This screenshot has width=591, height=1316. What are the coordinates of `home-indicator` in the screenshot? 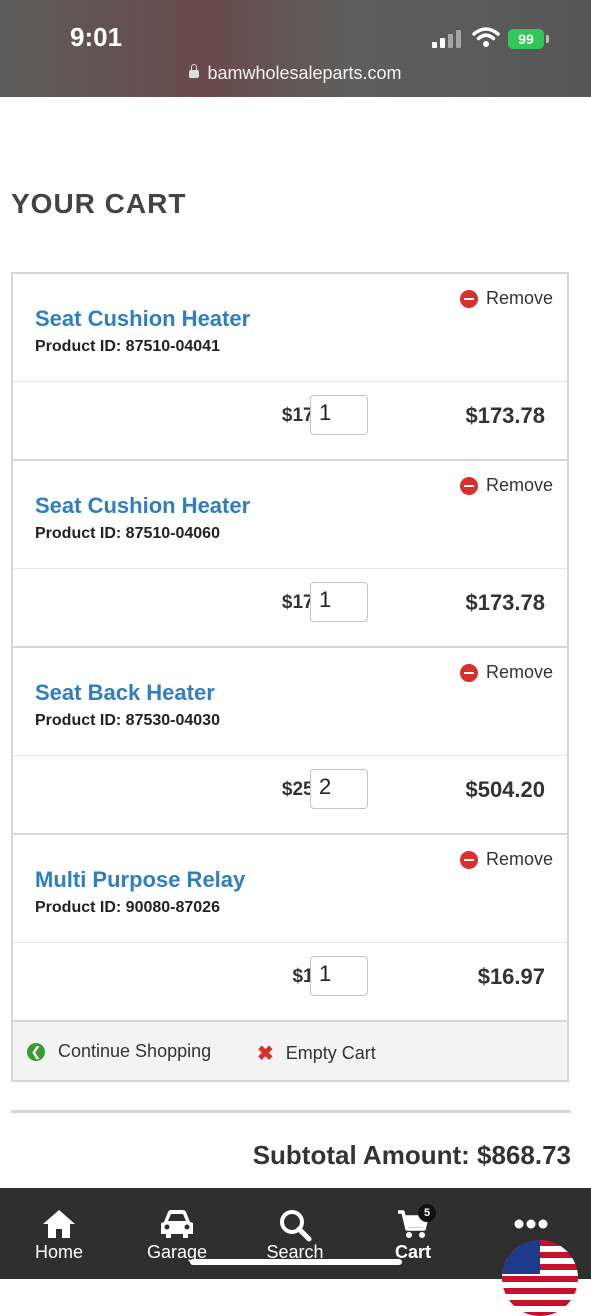 It's located at (296, 1262).